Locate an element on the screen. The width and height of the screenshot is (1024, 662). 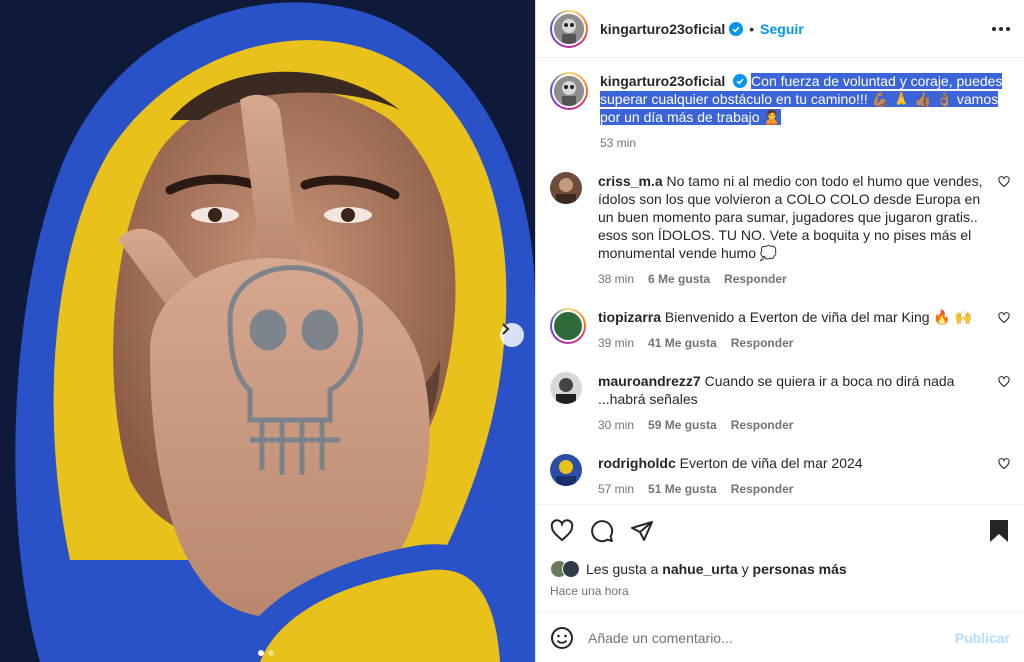
add-comment-bar: Publicar is located at coordinates (780, 637).